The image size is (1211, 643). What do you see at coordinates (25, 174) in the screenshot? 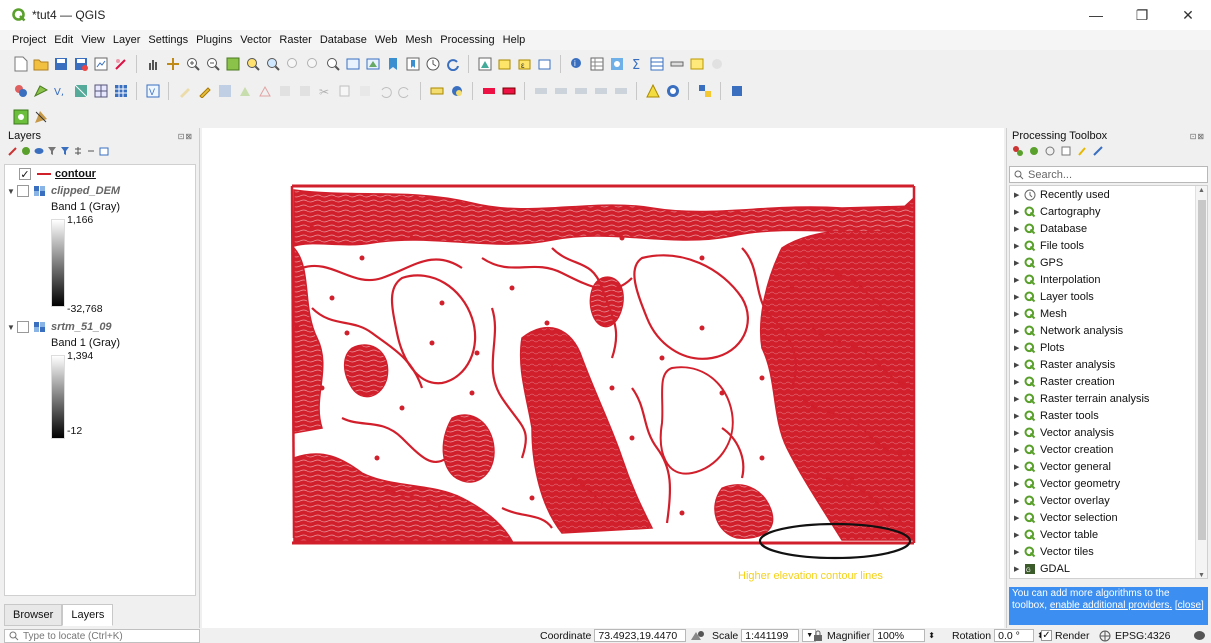
I see `layer-checkbox-contour: ✓` at bounding box center [25, 174].